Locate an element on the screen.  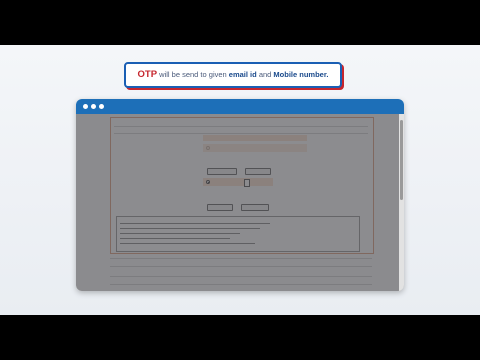
notes-box is located at coordinates (238, 234).